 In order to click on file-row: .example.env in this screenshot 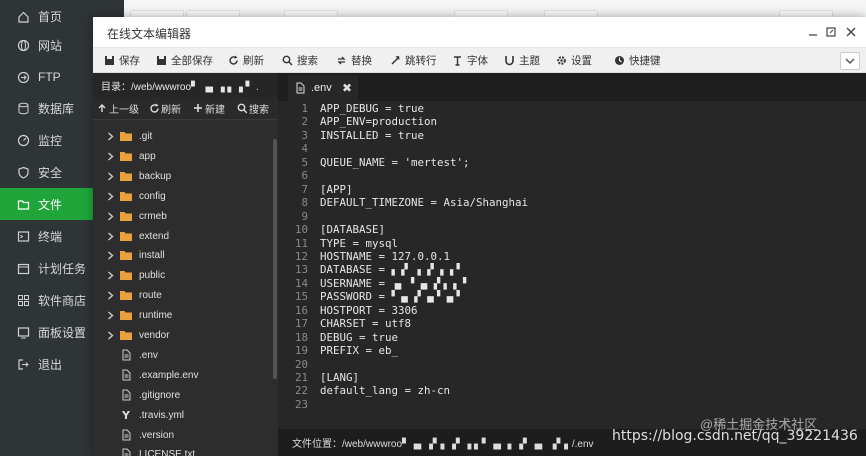, I will do `click(183, 375)`.